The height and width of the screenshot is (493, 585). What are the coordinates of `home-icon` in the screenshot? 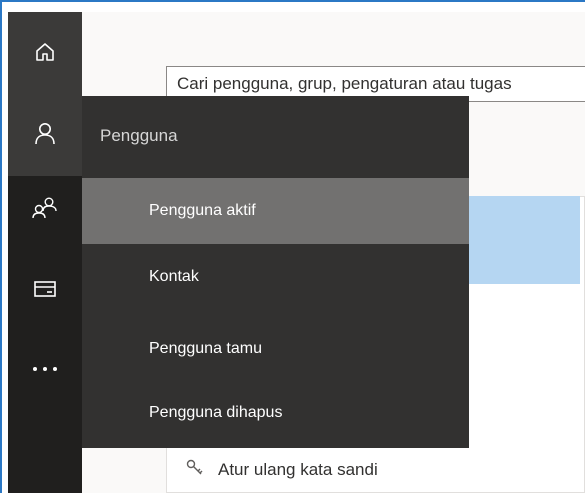 It's located at (45, 54).